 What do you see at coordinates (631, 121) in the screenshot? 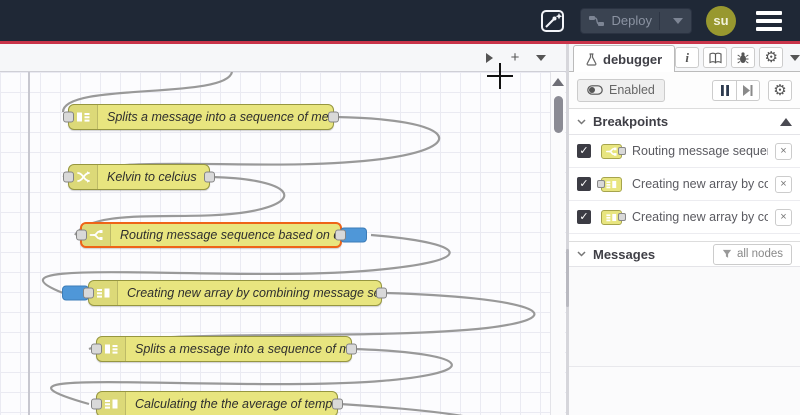
I see `breakpoints-title: Breakpoints` at bounding box center [631, 121].